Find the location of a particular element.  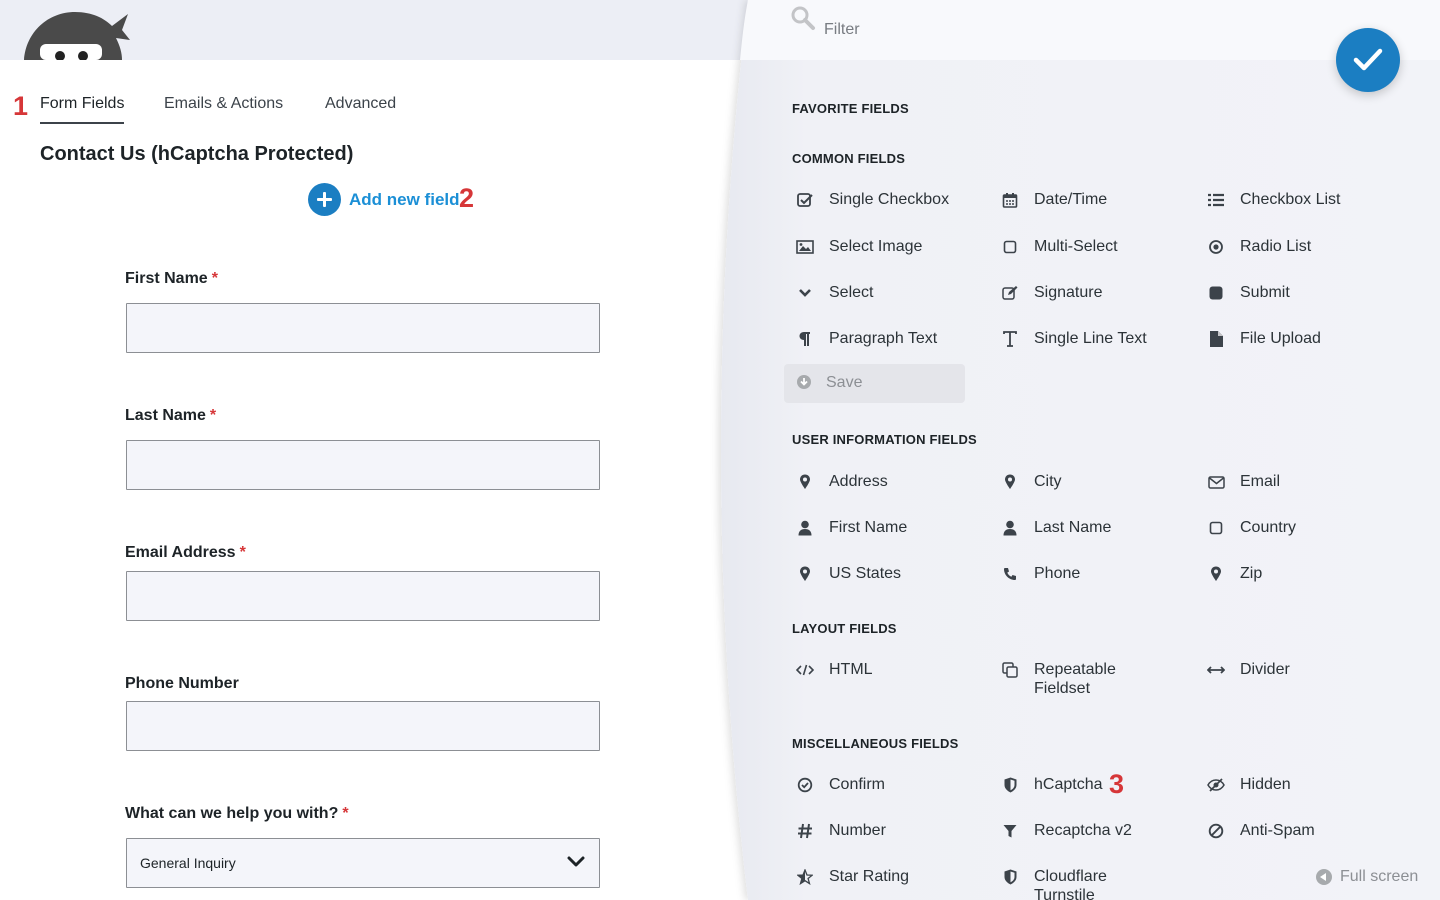

field-paragraph-text: Paragraph Text is located at coordinates (866, 339).